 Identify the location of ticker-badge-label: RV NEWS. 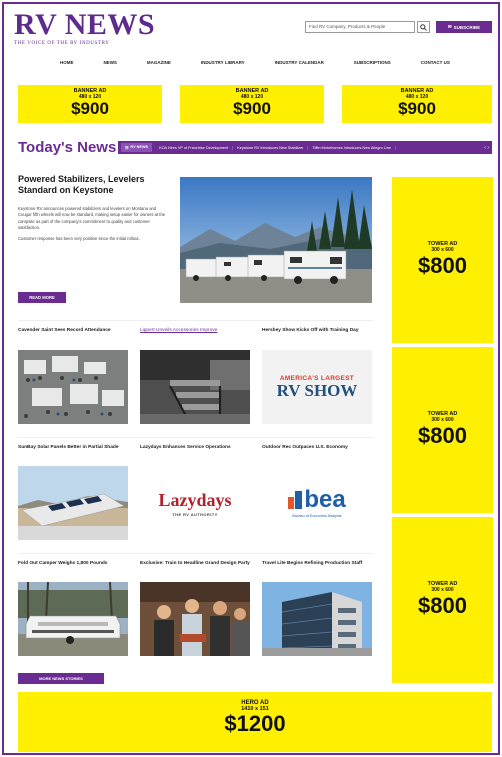
(139, 147).